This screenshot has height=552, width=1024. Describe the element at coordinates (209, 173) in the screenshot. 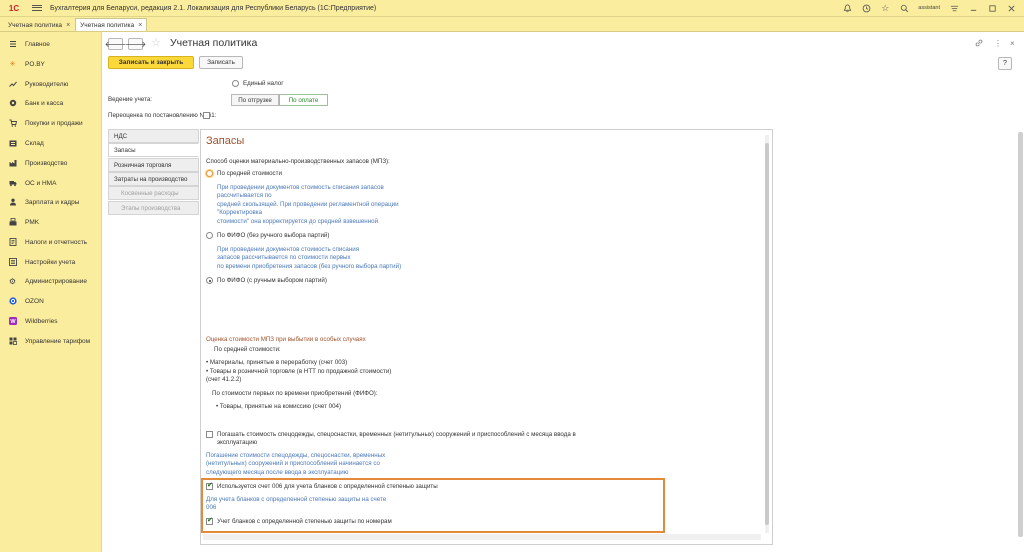

I see `average-cost-radio` at that location.